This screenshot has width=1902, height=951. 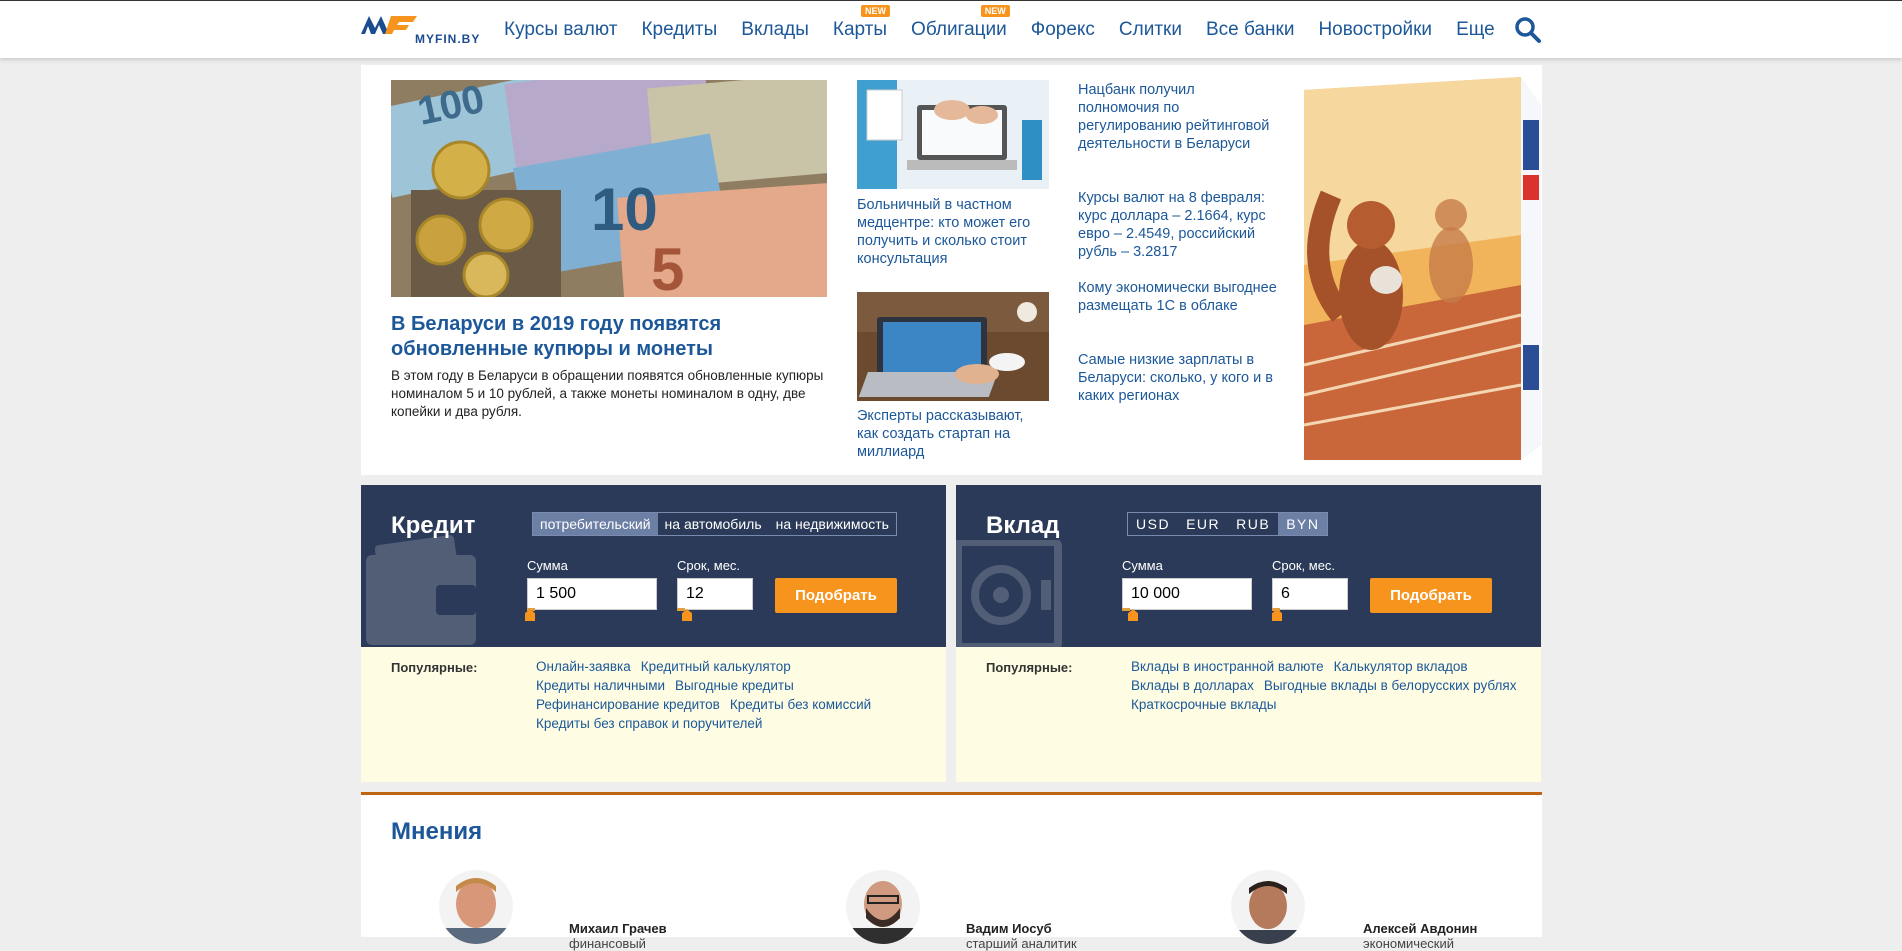 I want to click on credit-term-slider, so click(x=681, y=609).